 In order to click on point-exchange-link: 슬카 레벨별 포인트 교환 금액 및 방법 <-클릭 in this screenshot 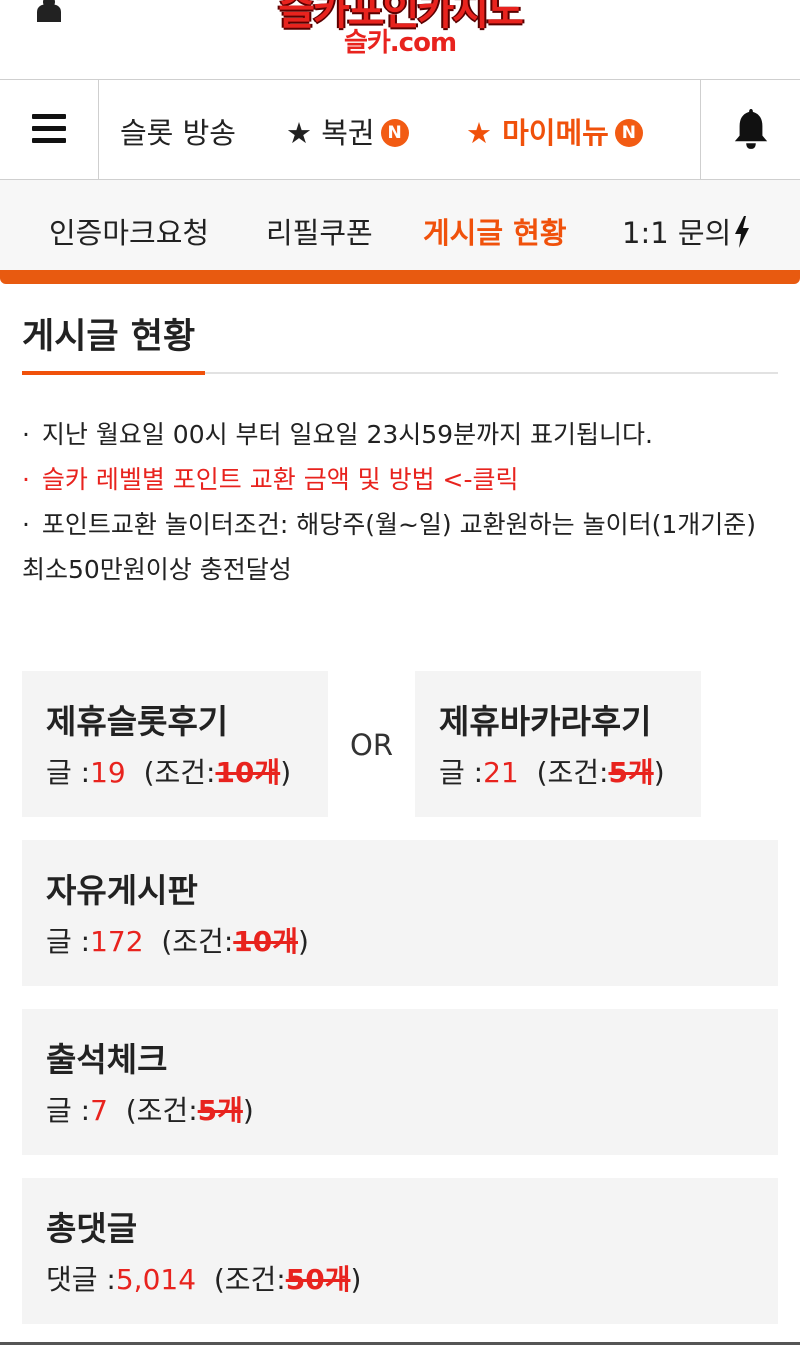, I will do `click(278, 479)`.